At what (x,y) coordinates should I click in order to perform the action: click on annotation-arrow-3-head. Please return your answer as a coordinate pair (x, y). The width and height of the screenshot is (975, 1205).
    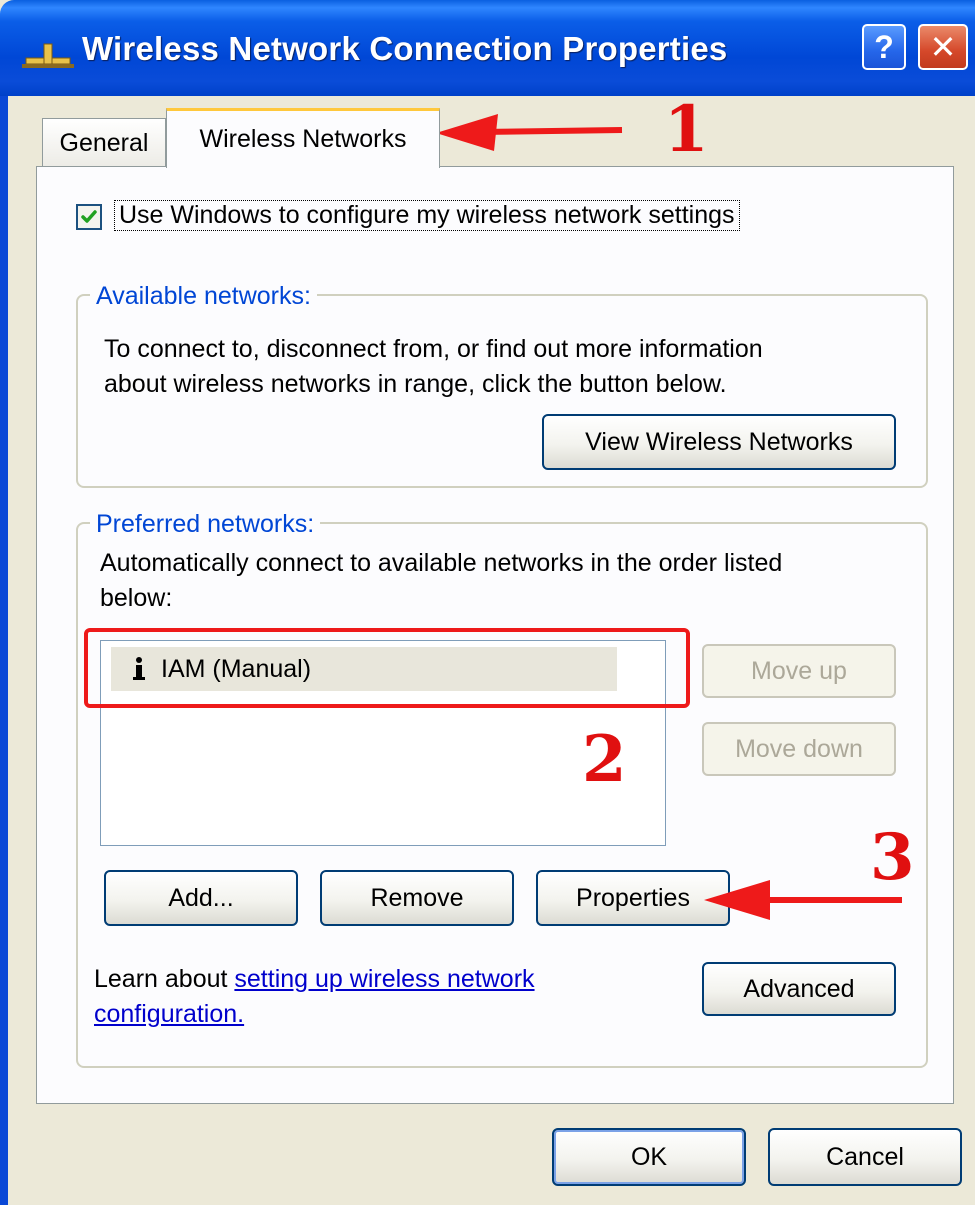
    Looking at the image, I should click on (737, 900).